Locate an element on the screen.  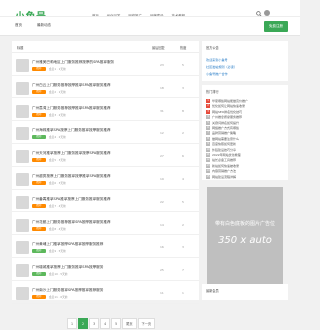
ranking-item: 2 优化如何让网站快速收录 is located at coordinates (246, 106).